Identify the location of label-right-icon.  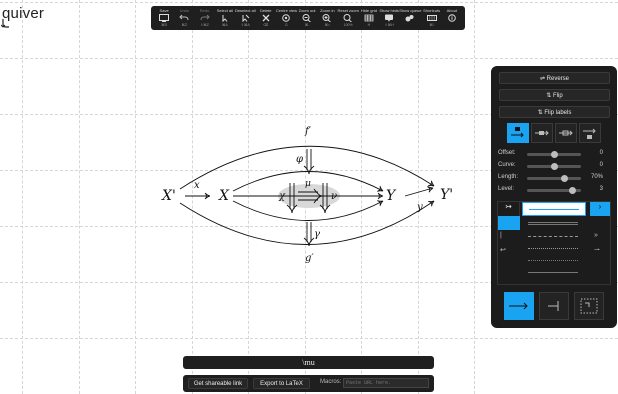
(589, 133).